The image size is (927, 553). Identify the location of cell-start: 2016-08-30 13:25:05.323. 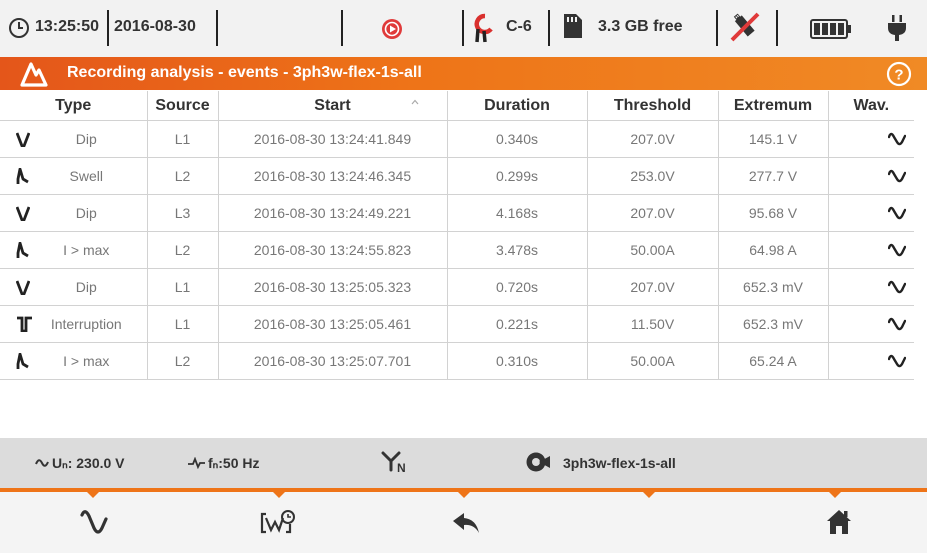
(333, 287).